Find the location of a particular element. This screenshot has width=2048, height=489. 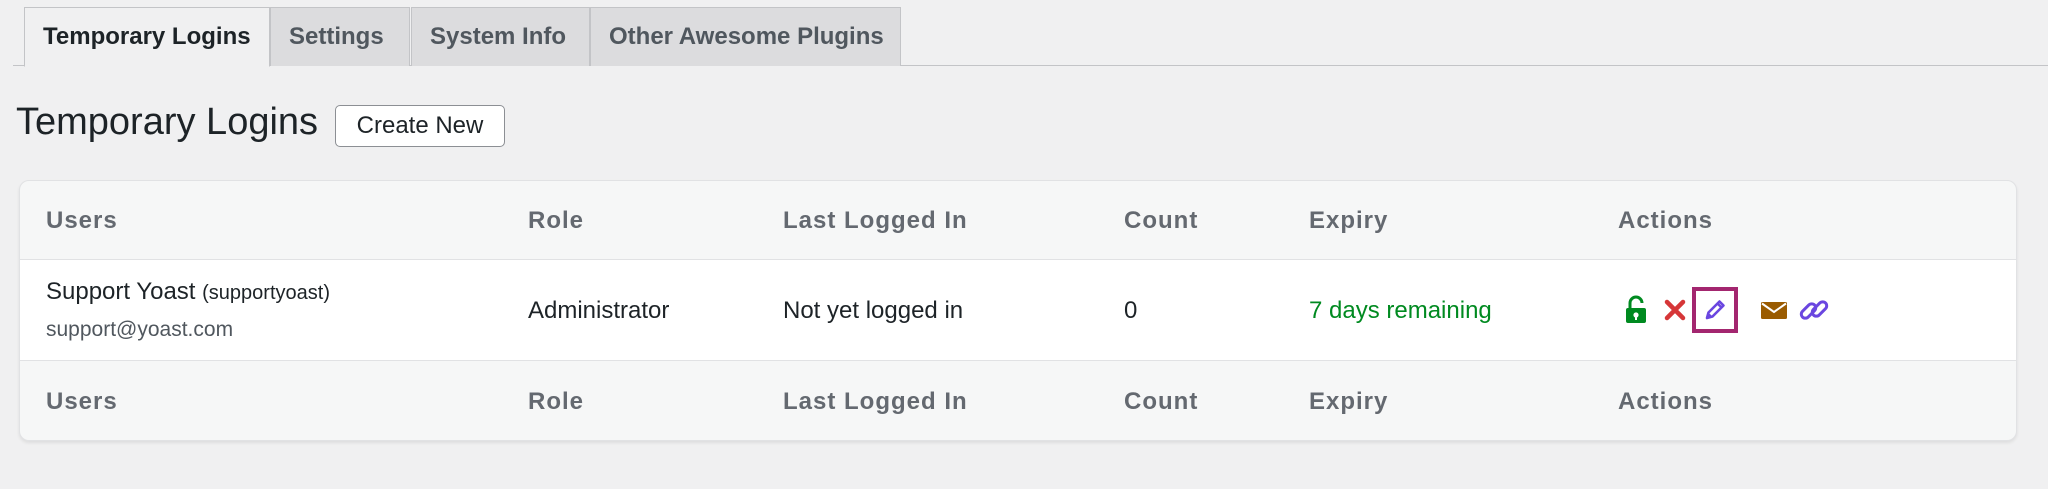

tab-system-info: System Info is located at coordinates (500, 36).